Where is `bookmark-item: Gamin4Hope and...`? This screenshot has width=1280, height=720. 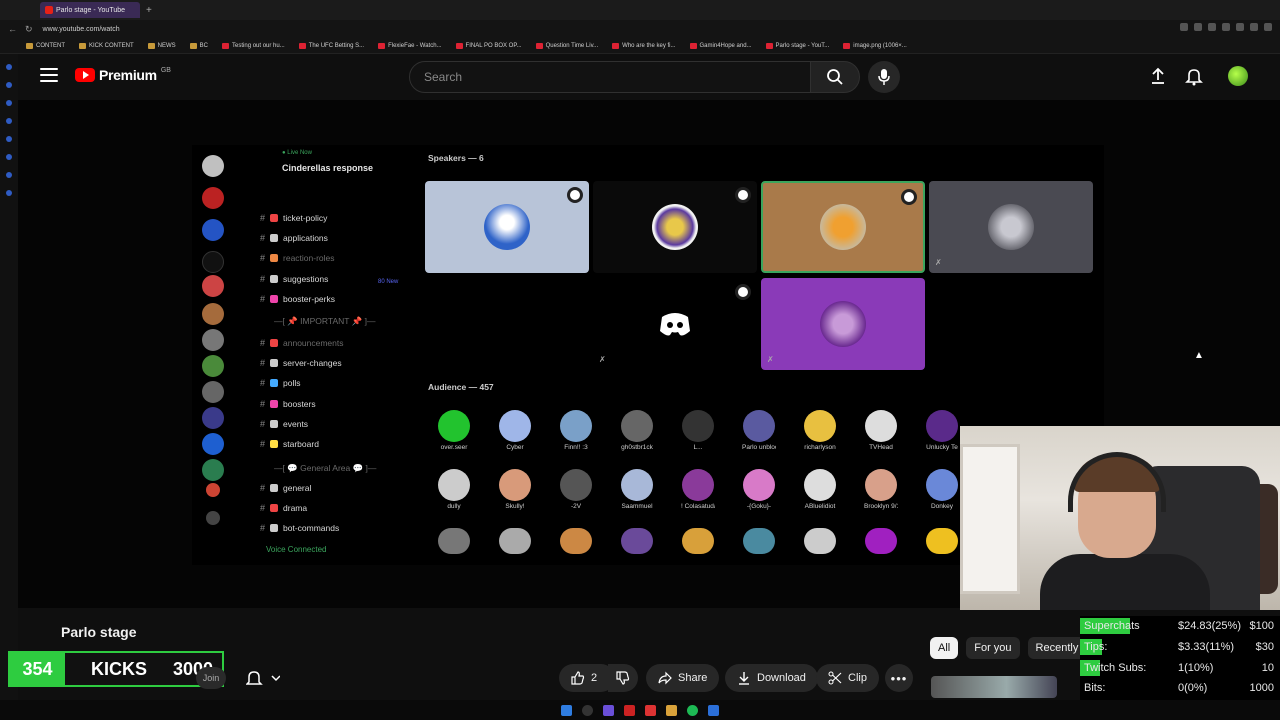
bookmark-item: Gamin4Hope and... is located at coordinates (720, 45).